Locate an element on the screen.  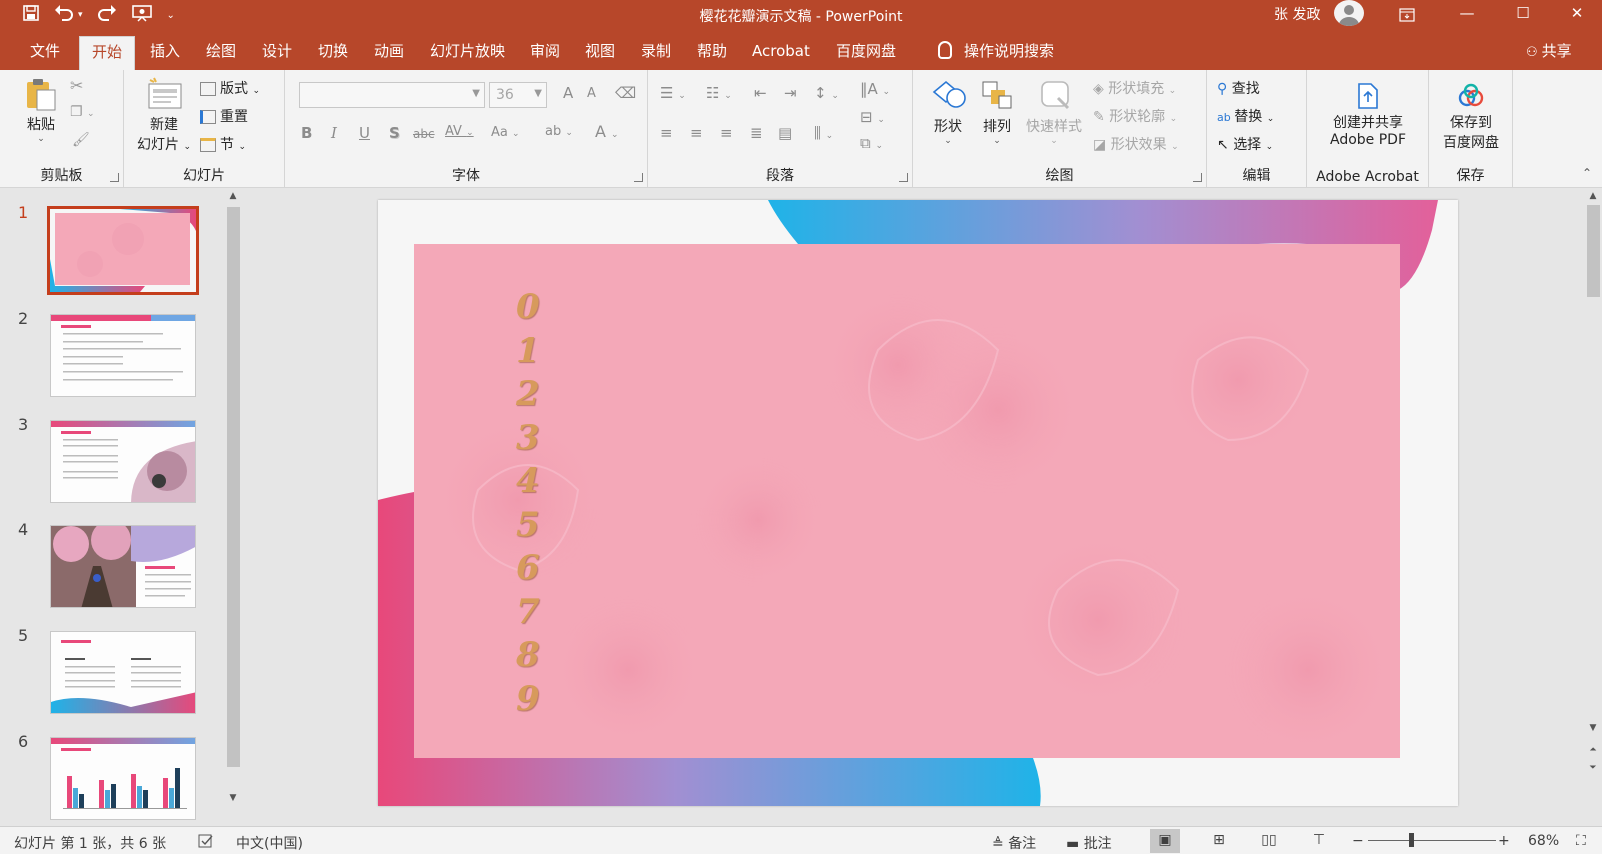
justify-icon: ≣ is located at coordinates (756, 133).